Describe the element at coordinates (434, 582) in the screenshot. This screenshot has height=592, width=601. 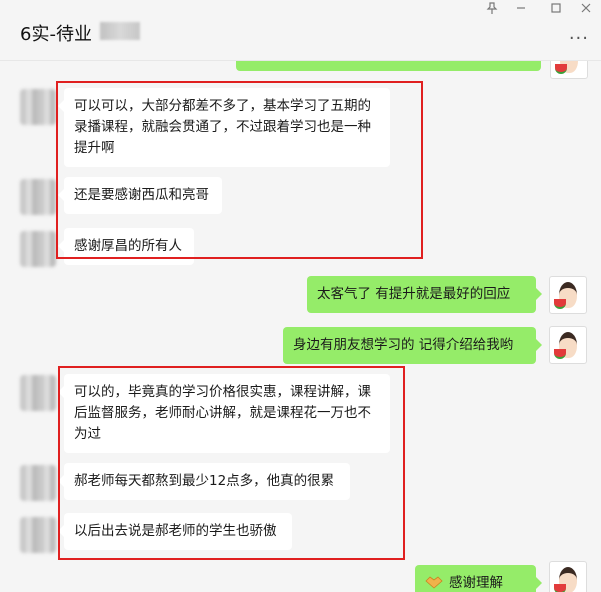
I see `handshake-icon` at that location.